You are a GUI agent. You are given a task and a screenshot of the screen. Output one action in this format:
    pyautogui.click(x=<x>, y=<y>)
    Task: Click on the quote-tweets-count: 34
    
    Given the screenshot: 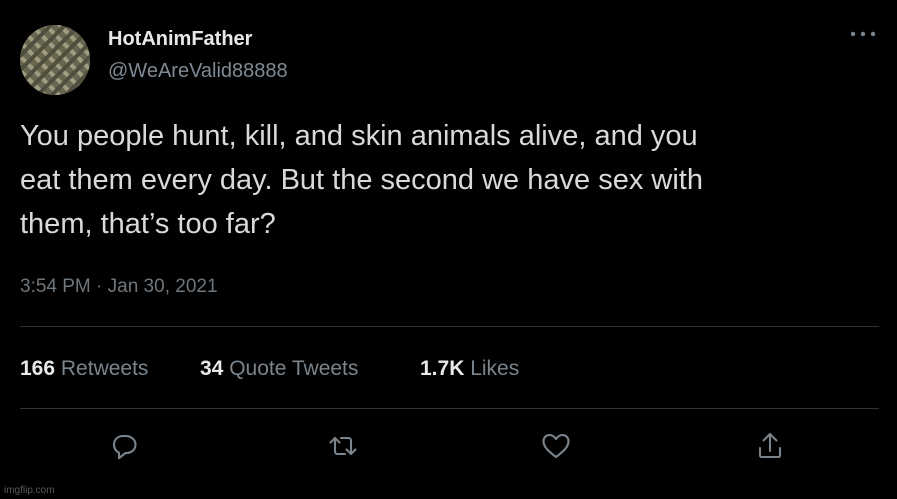 What is the action you would take?
    pyautogui.click(x=212, y=368)
    